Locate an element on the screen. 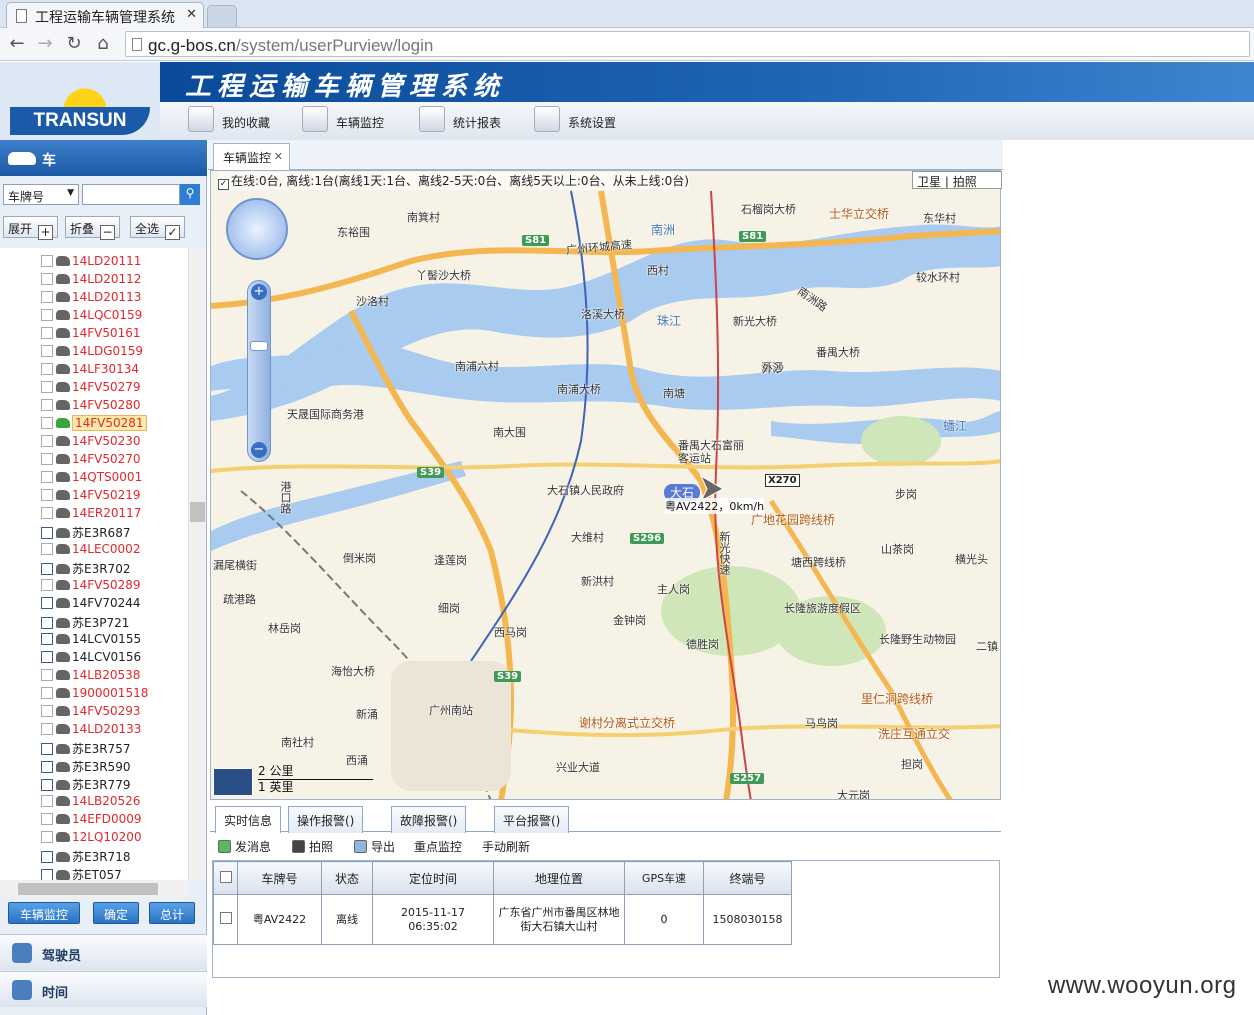 Image resolution: width=1254 pixels, height=1015 pixels. list-item: 14FV50219 is located at coordinates (91, 497).